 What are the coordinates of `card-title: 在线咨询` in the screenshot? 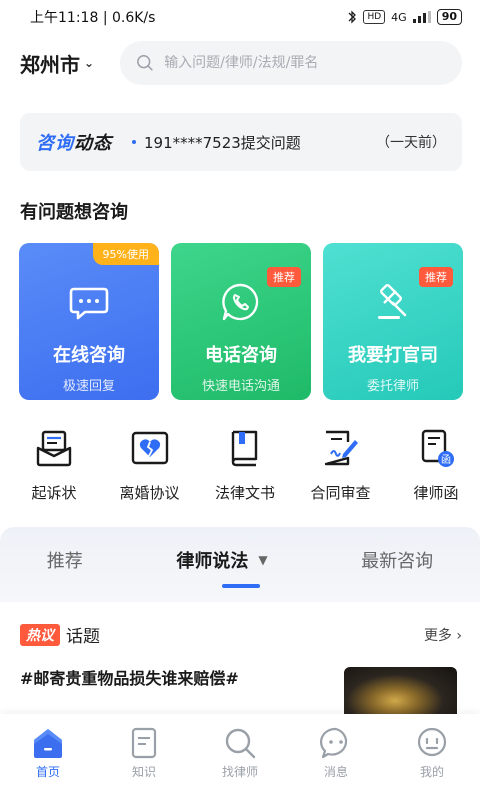 It's located at (89, 355).